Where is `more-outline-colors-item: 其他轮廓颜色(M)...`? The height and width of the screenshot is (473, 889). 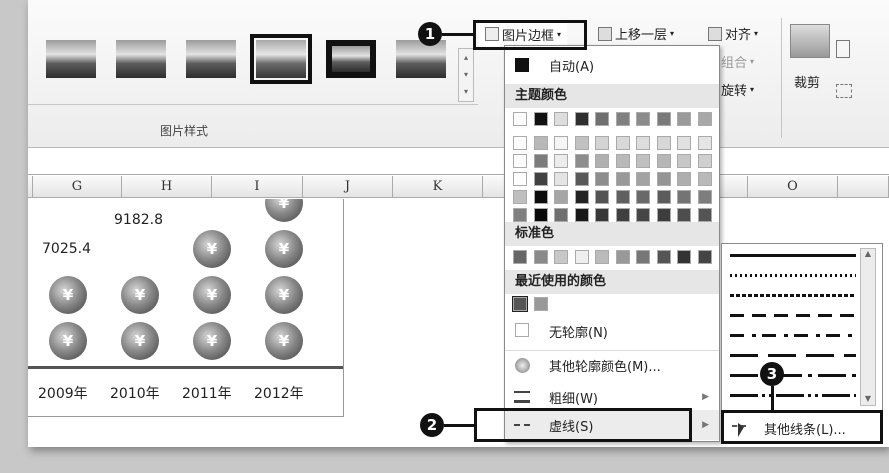
more-outline-colors-item: 其他轮廓颜色(M)... is located at coordinates (612, 365).